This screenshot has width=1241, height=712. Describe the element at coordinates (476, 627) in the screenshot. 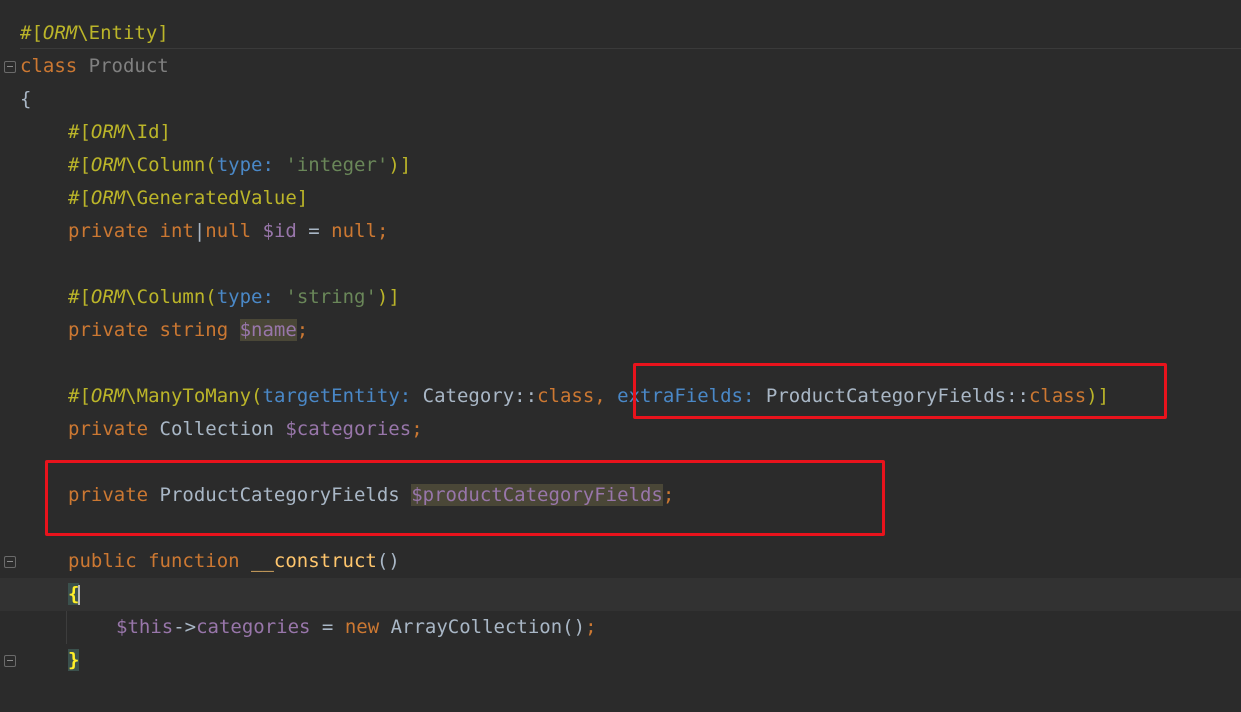

I see `array-collection-class: ArrayCollection` at that location.